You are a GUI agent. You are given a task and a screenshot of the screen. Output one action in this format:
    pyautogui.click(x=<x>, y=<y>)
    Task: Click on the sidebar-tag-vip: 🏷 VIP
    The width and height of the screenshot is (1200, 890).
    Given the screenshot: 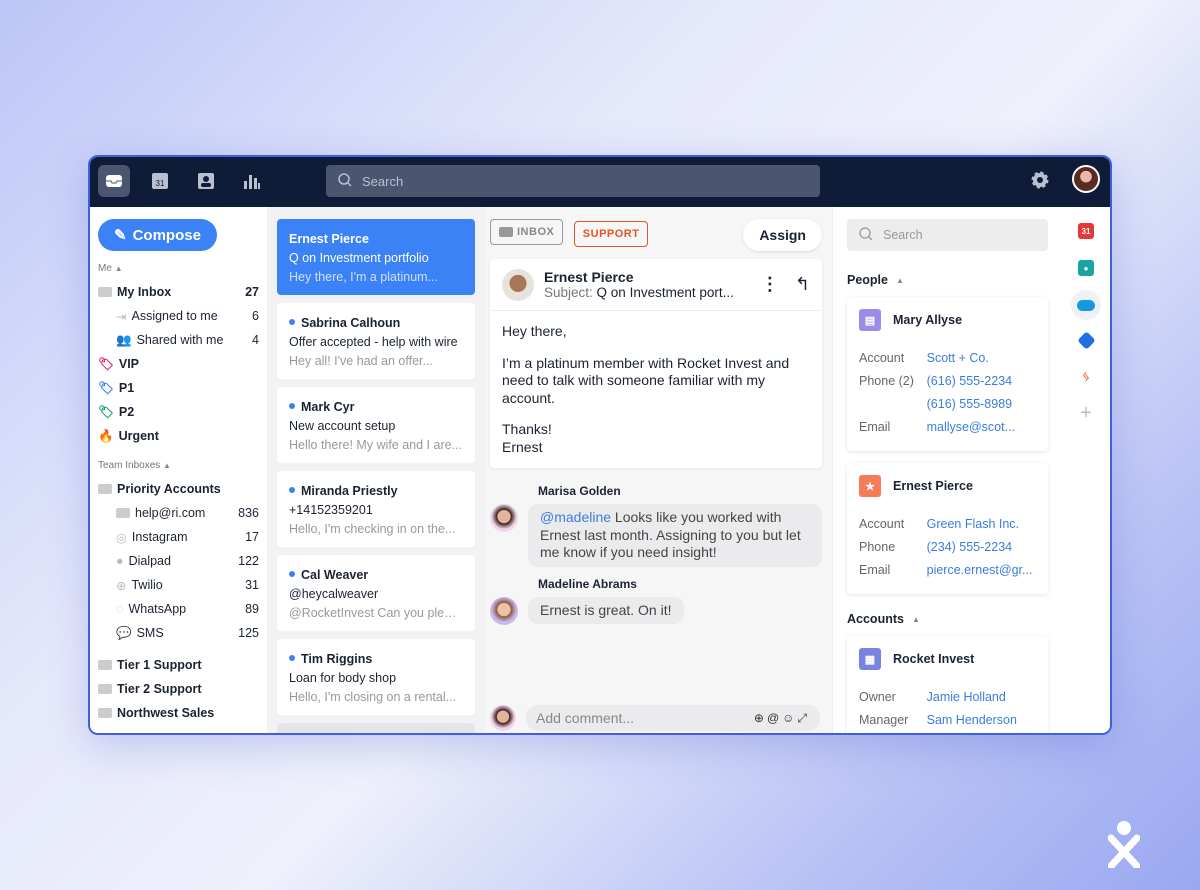 What is the action you would take?
    pyautogui.click(x=178, y=364)
    